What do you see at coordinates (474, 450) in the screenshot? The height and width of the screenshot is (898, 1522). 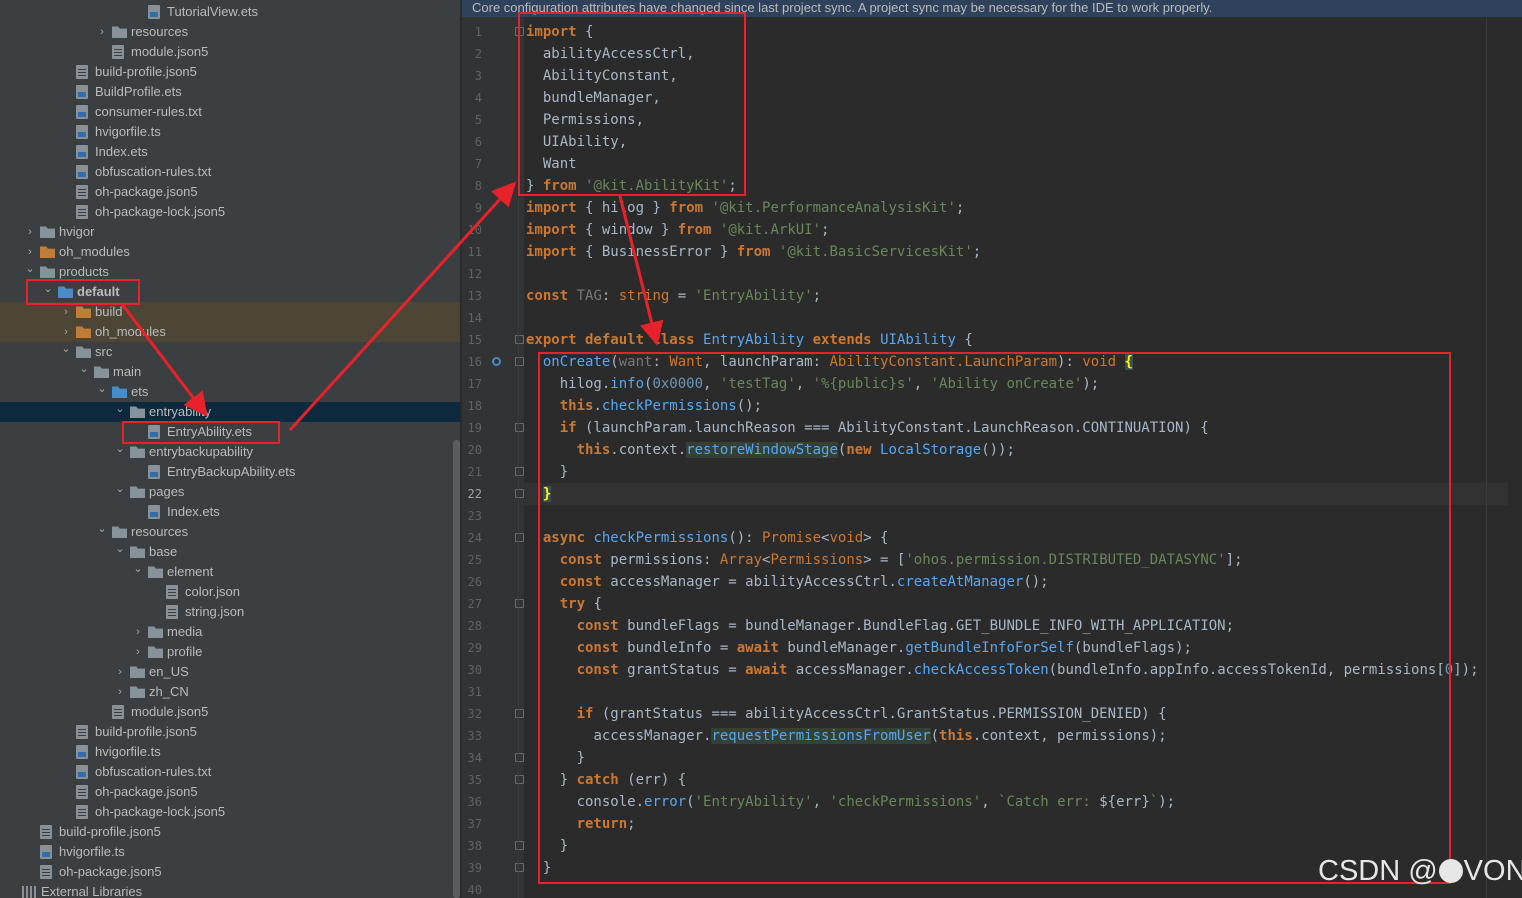 I see `line-number: 20` at bounding box center [474, 450].